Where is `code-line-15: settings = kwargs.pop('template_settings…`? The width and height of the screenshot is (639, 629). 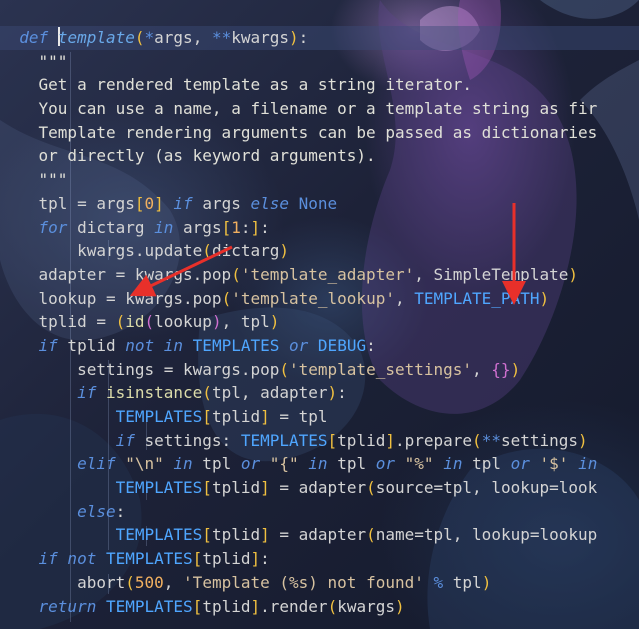 code-line-15: settings = kwargs.pop('template_settings… is located at coordinates (319, 370).